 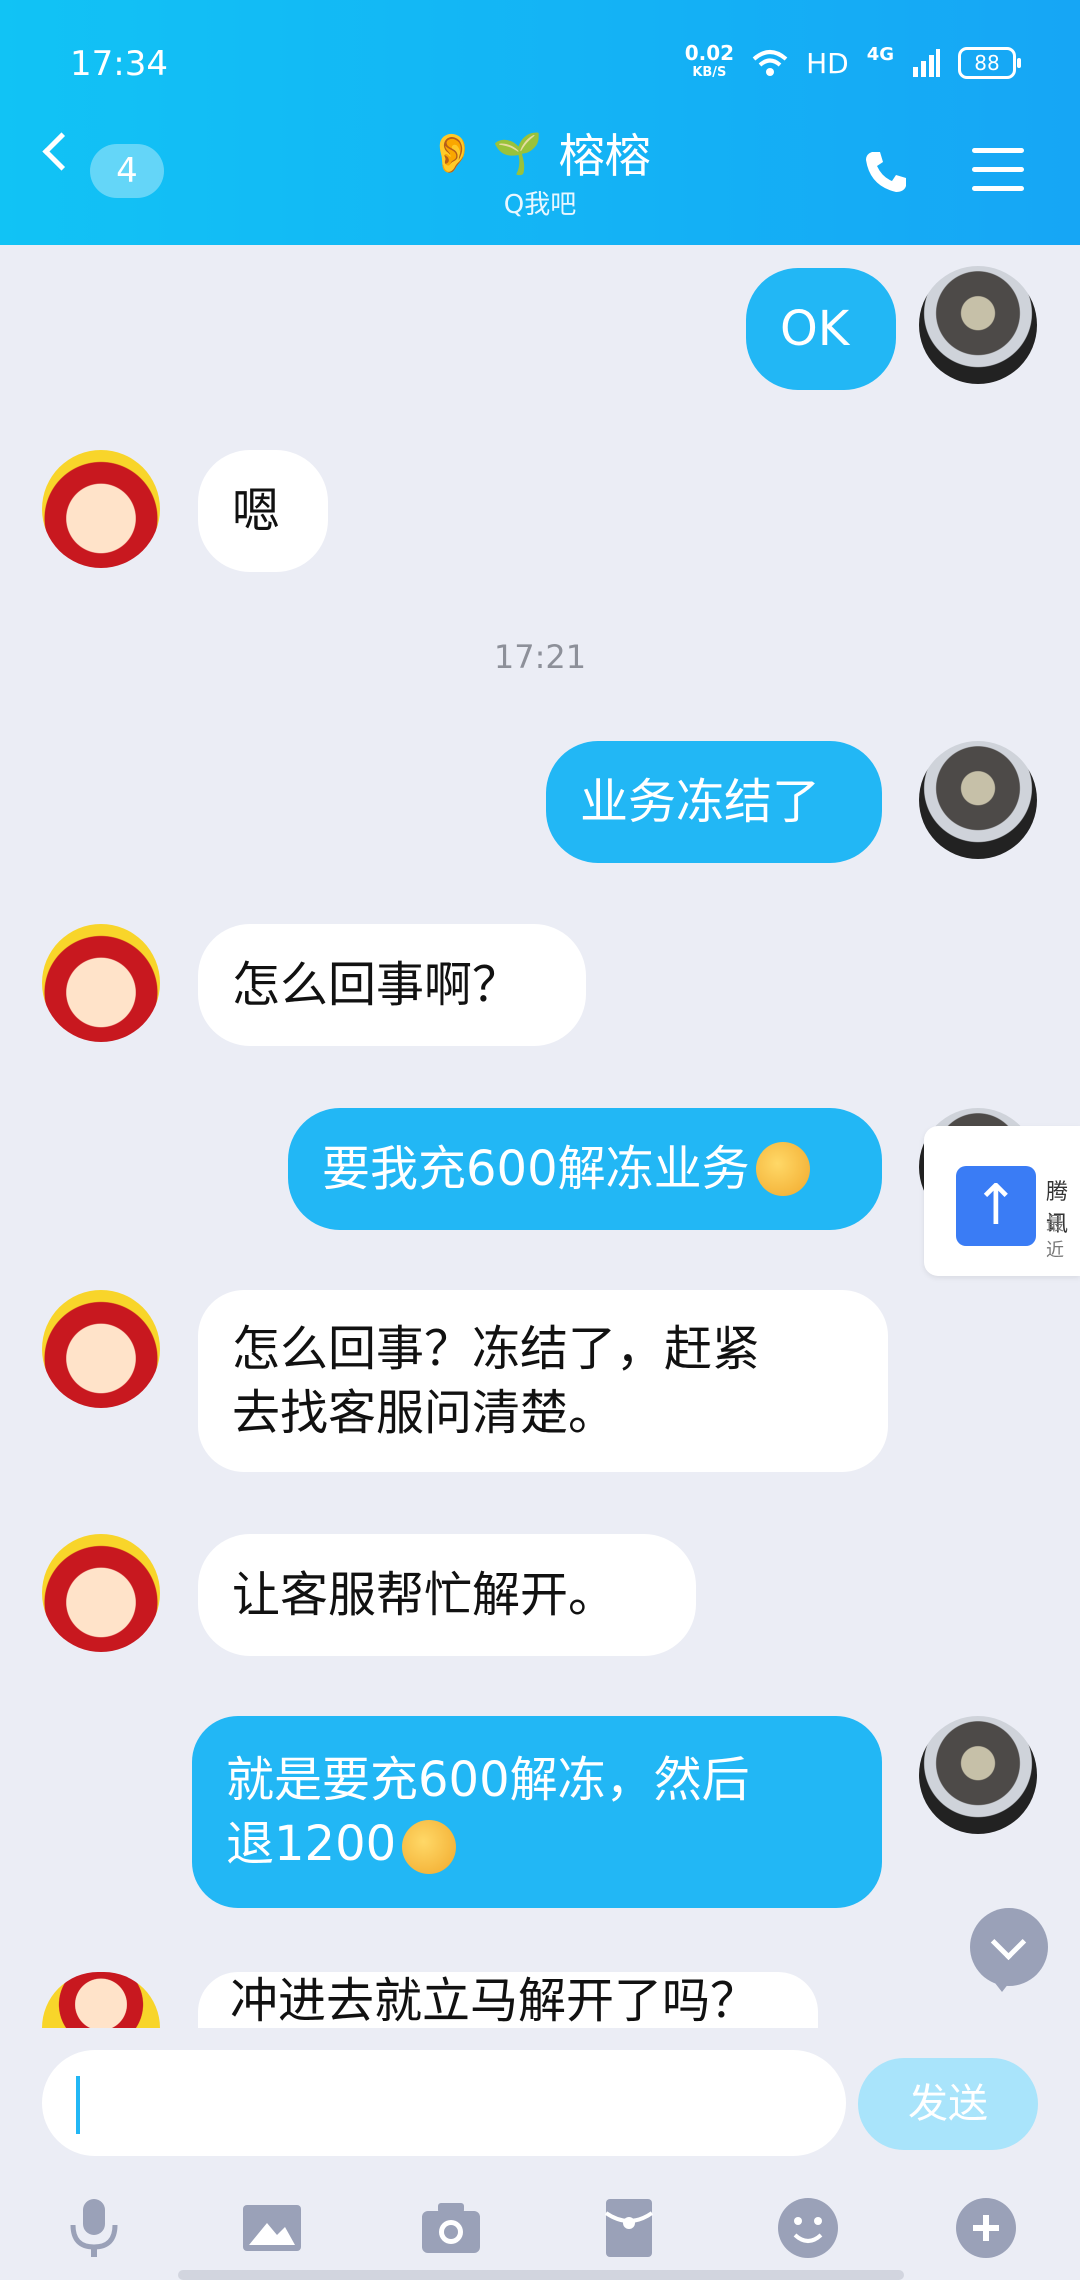 I want to click on emoji-icon, so click(x=808, y=2228).